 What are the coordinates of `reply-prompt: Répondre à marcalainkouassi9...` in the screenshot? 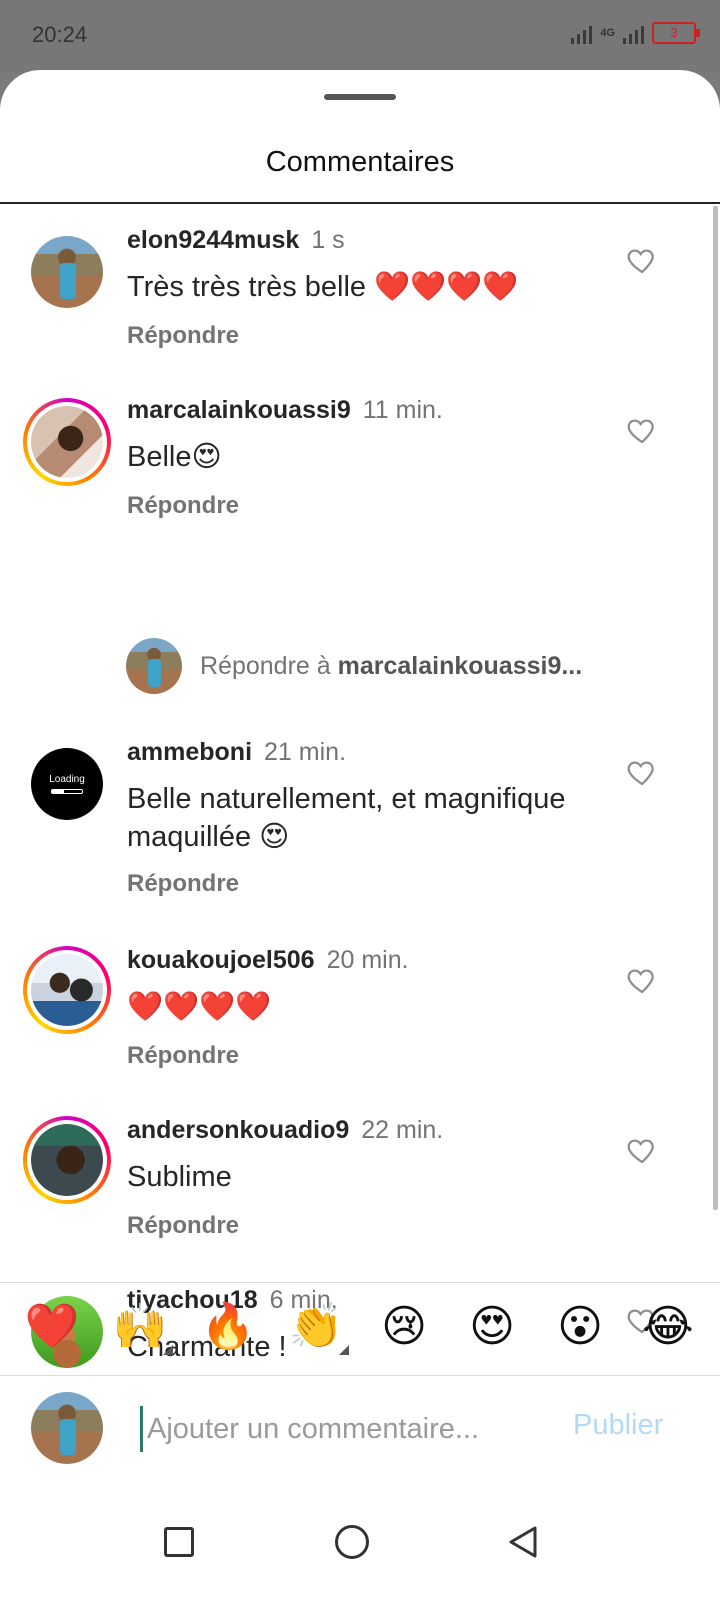 It's located at (360, 666).